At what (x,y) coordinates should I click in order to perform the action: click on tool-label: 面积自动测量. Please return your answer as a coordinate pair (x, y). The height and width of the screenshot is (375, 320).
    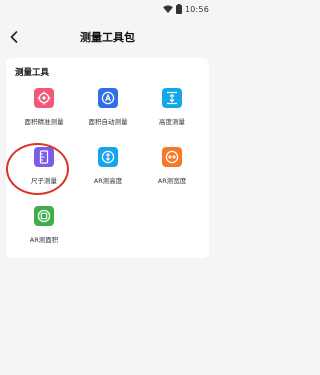
    Looking at the image, I should click on (108, 122).